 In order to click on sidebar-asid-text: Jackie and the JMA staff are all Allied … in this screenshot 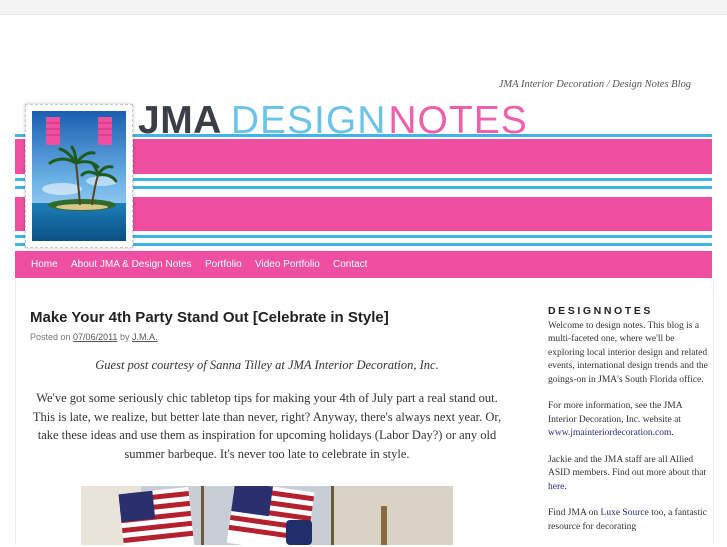, I will do `click(627, 466)`.